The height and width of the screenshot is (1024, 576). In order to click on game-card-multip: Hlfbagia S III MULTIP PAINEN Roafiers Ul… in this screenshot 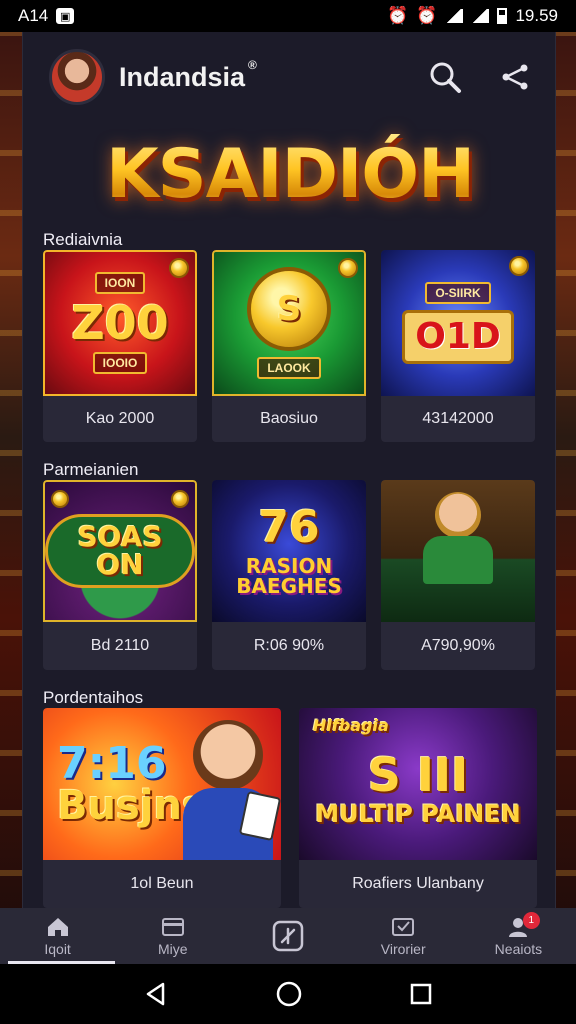, I will do `click(418, 808)`.